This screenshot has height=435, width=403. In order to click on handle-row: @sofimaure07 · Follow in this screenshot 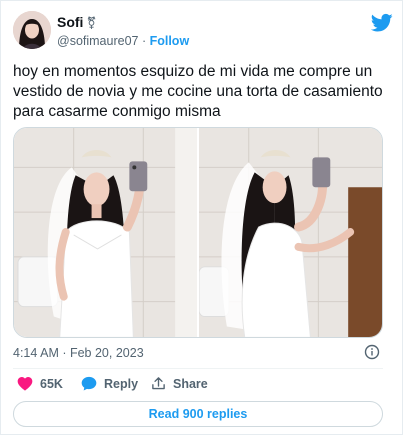, I will do `click(123, 41)`.